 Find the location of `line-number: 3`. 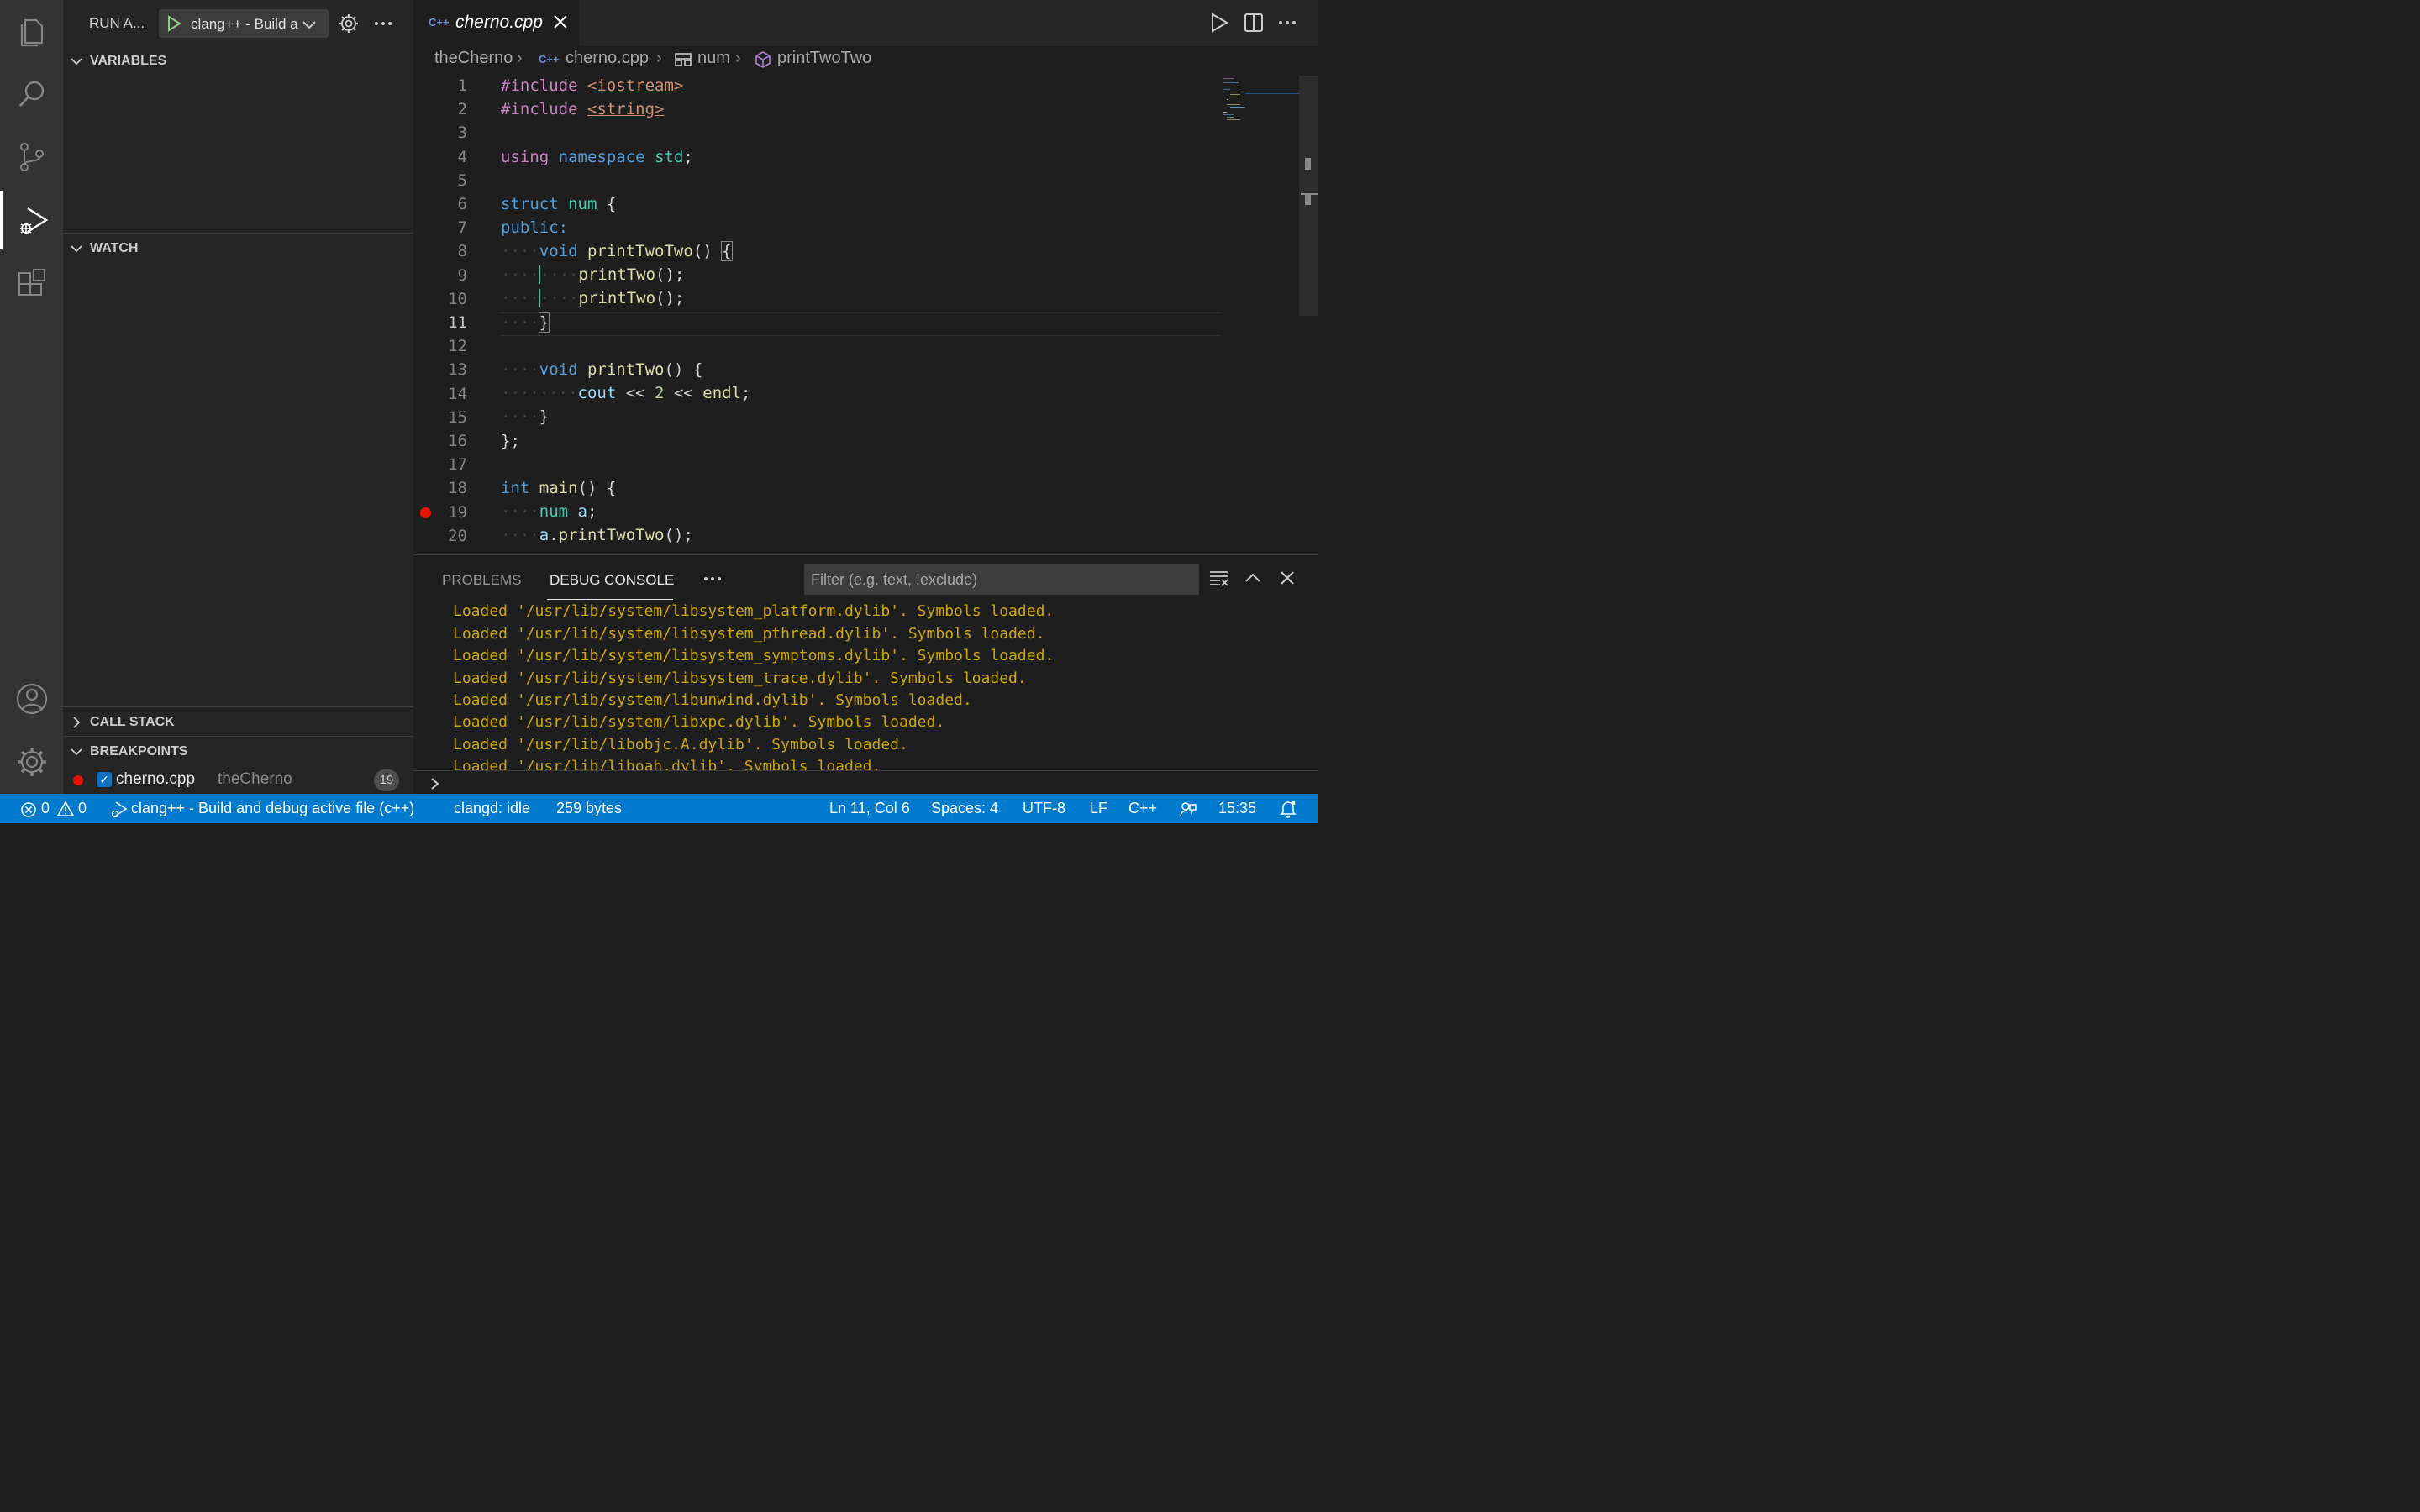

line-number: 3 is located at coordinates (462, 133).